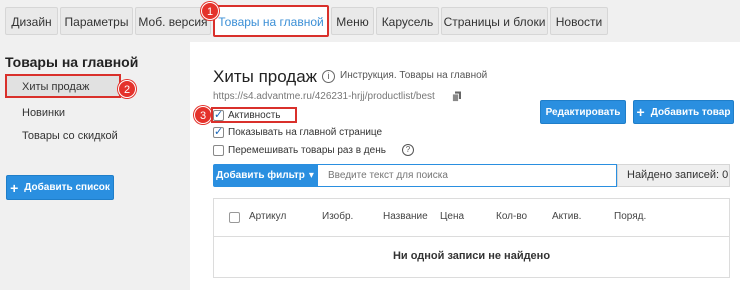 The width and height of the screenshot is (740, 290). I want to click on edit-button-label: Редактировать, so click(583, 112).